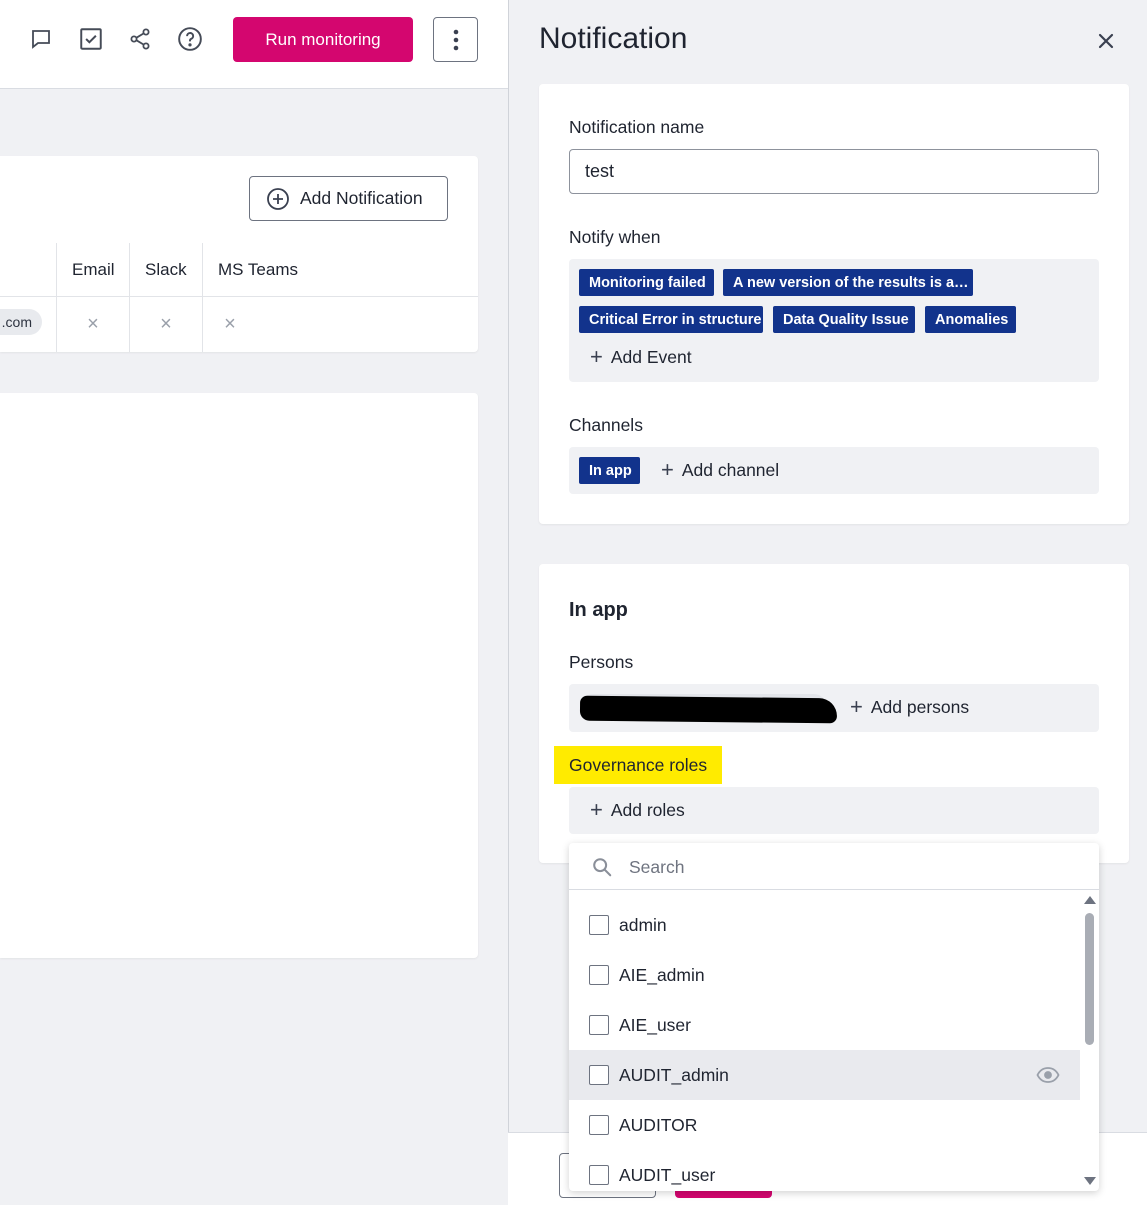  What do you see at coordinates (824, 1170) in the screenshot?
I see `list-item: AUDIT_user` at bounding box center [824, 1170].